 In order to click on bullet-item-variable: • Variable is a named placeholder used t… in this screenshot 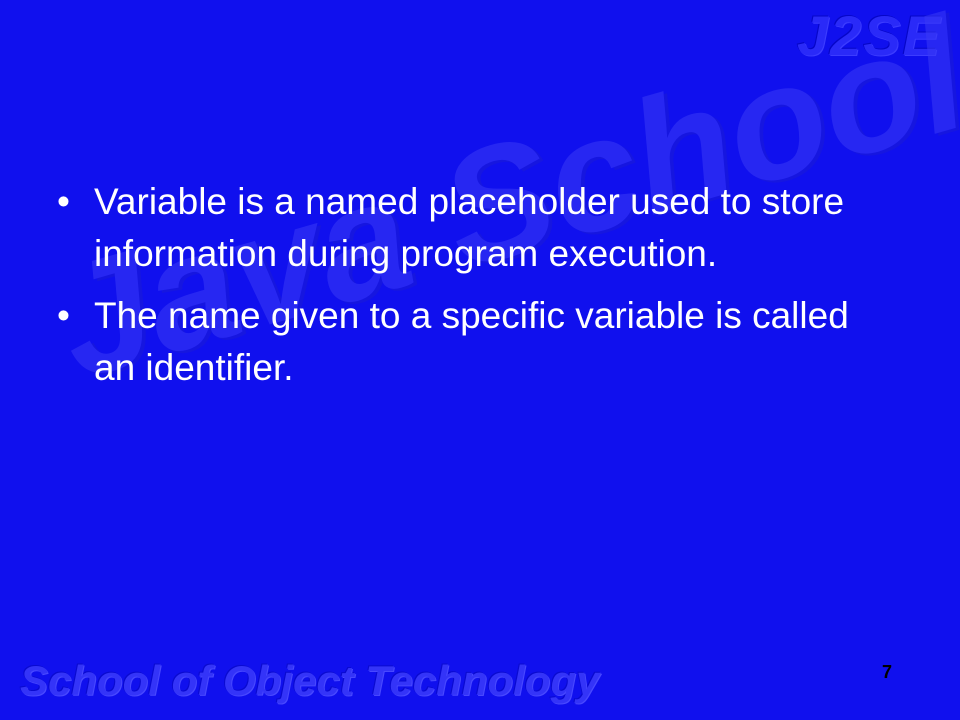, I will do `click(464, 228)`.